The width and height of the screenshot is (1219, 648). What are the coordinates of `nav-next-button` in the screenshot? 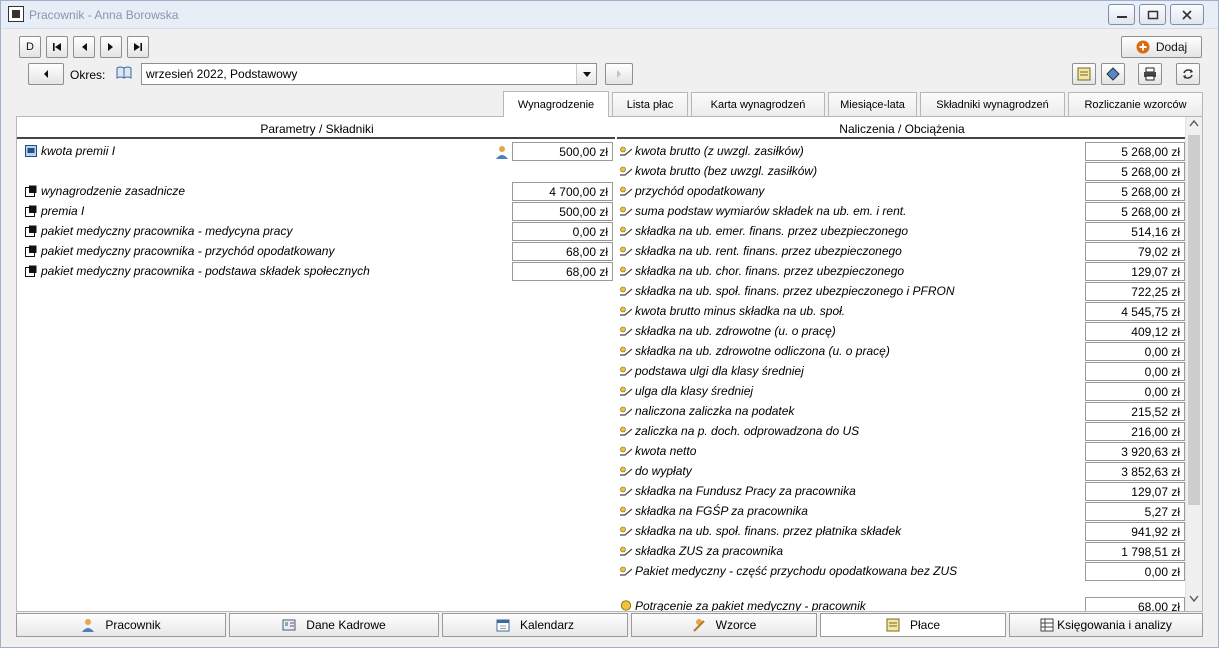 It's located at (111, 47).